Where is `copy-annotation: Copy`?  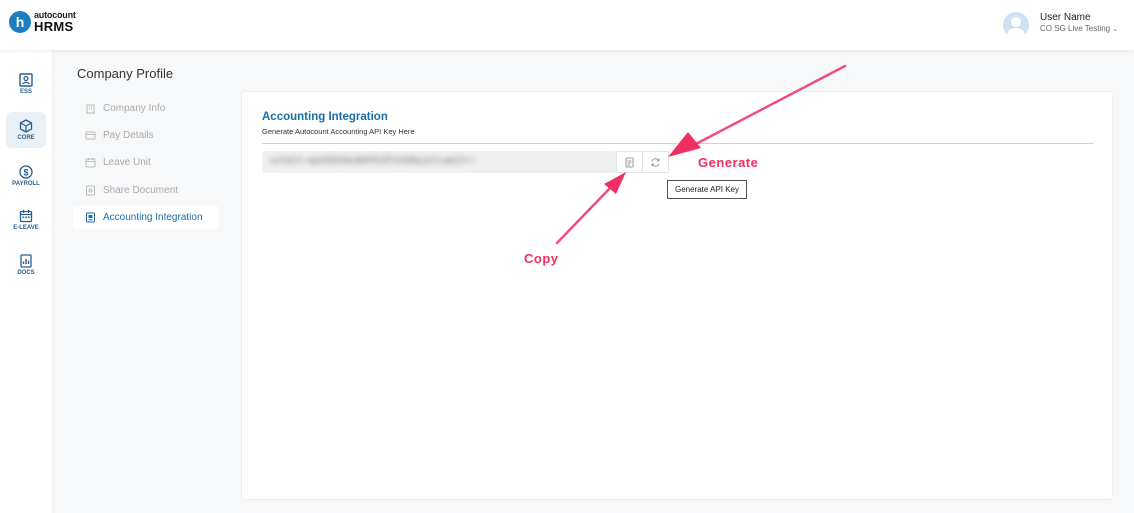
copy-annotation: Copy is located at coordinates (541, 258).